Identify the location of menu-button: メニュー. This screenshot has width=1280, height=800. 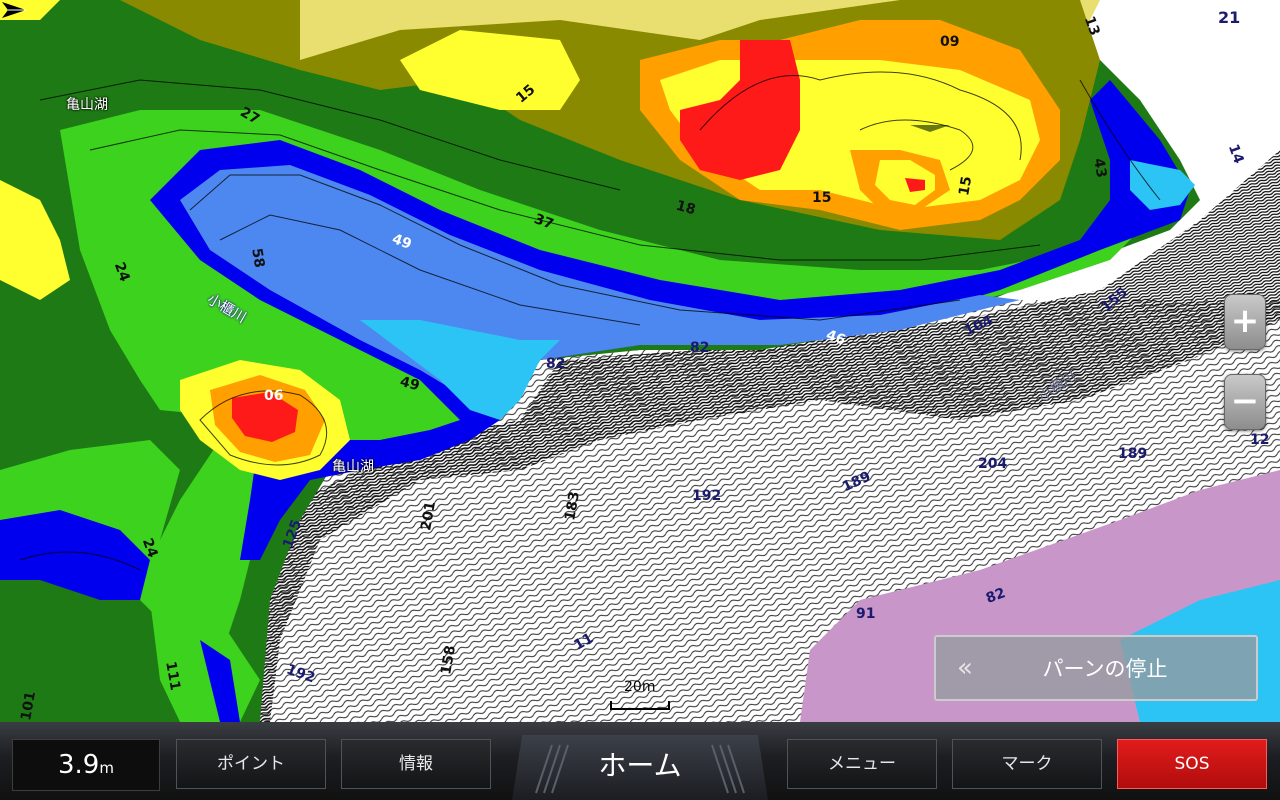
(862, 764).